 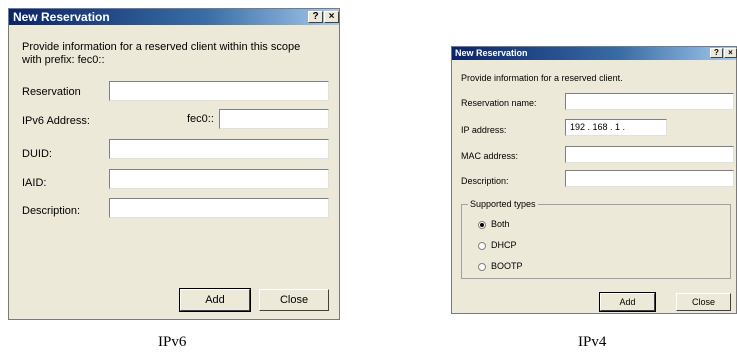 What do you see at coordinates (482, 246) in the screenshot?
I see `radio-dhcp` at bounding box center [482, 246].